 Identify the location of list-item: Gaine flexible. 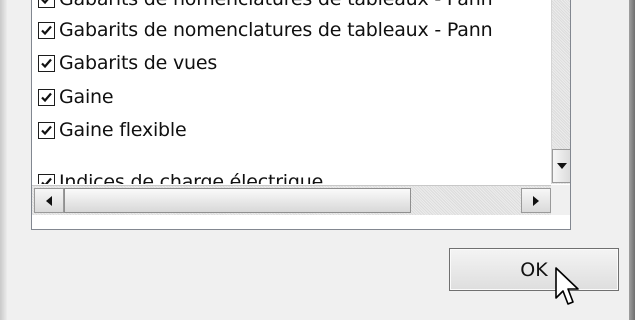
(112, 130).